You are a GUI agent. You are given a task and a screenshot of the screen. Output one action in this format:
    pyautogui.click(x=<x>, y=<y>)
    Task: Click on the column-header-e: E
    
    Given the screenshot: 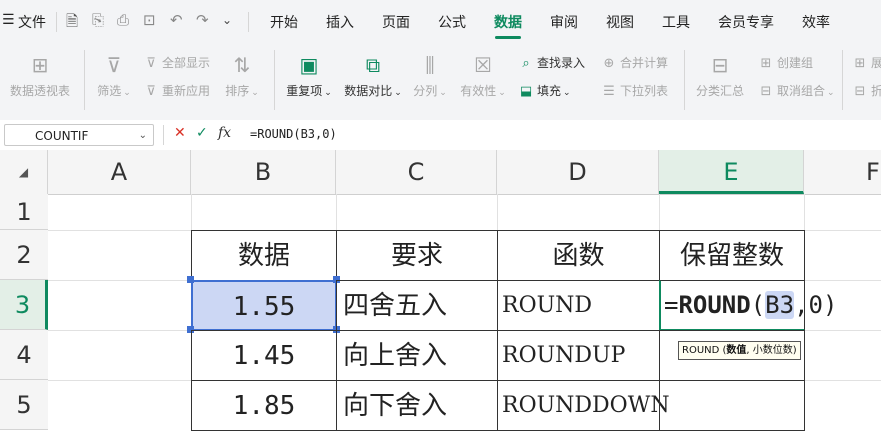 What is the action you would take?
    pyautogui.click(x=731, y=172)
    